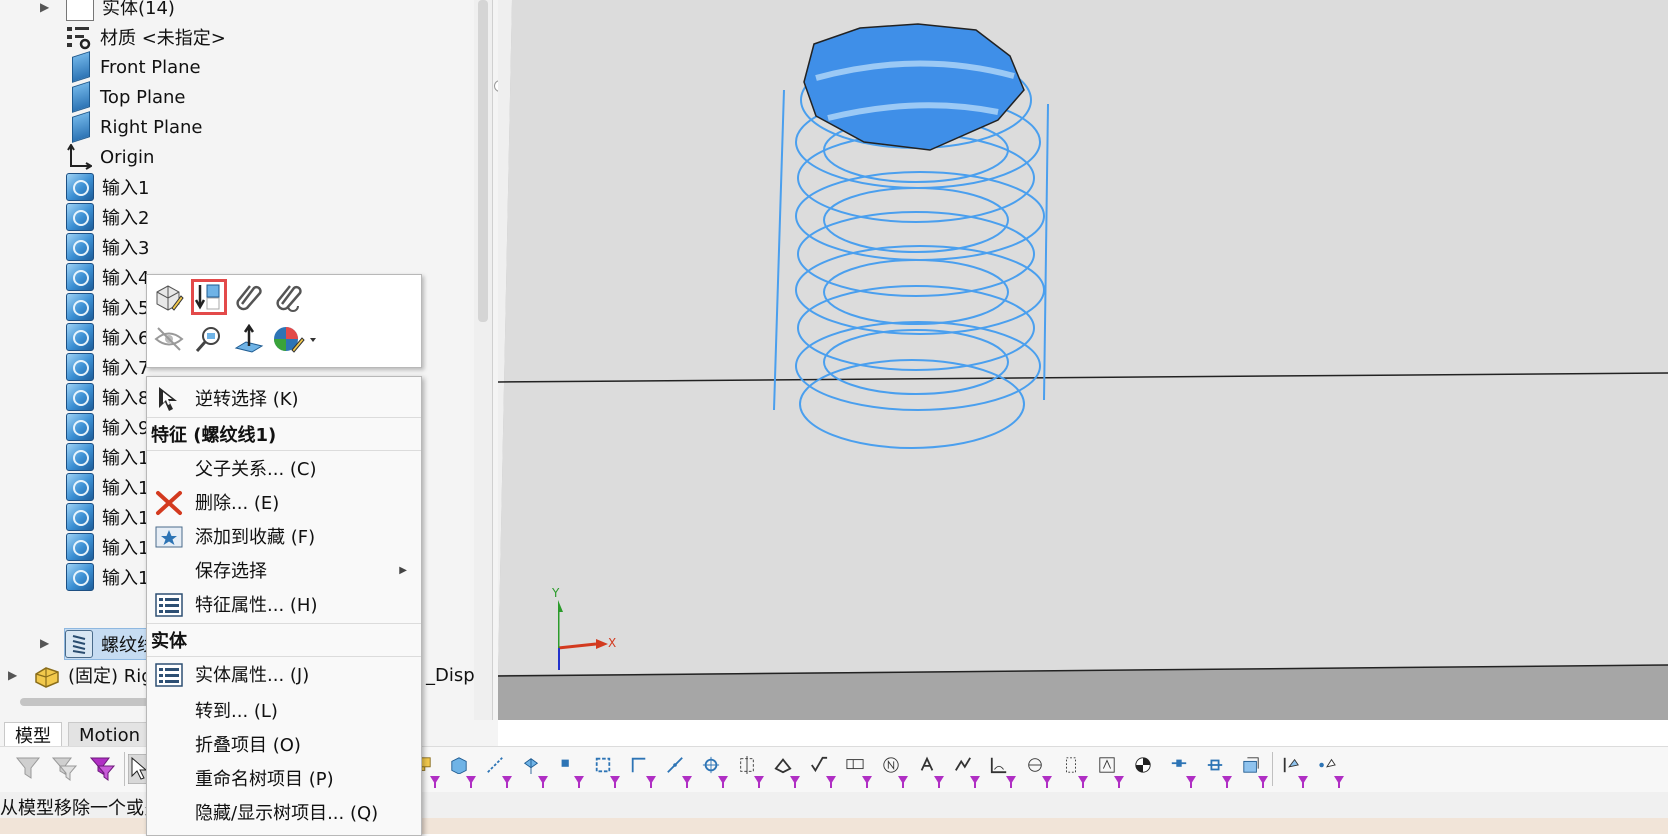  Describe the element at coordinates (499, 771) in the screenshot. I see `filter-axes-icon` at that location.